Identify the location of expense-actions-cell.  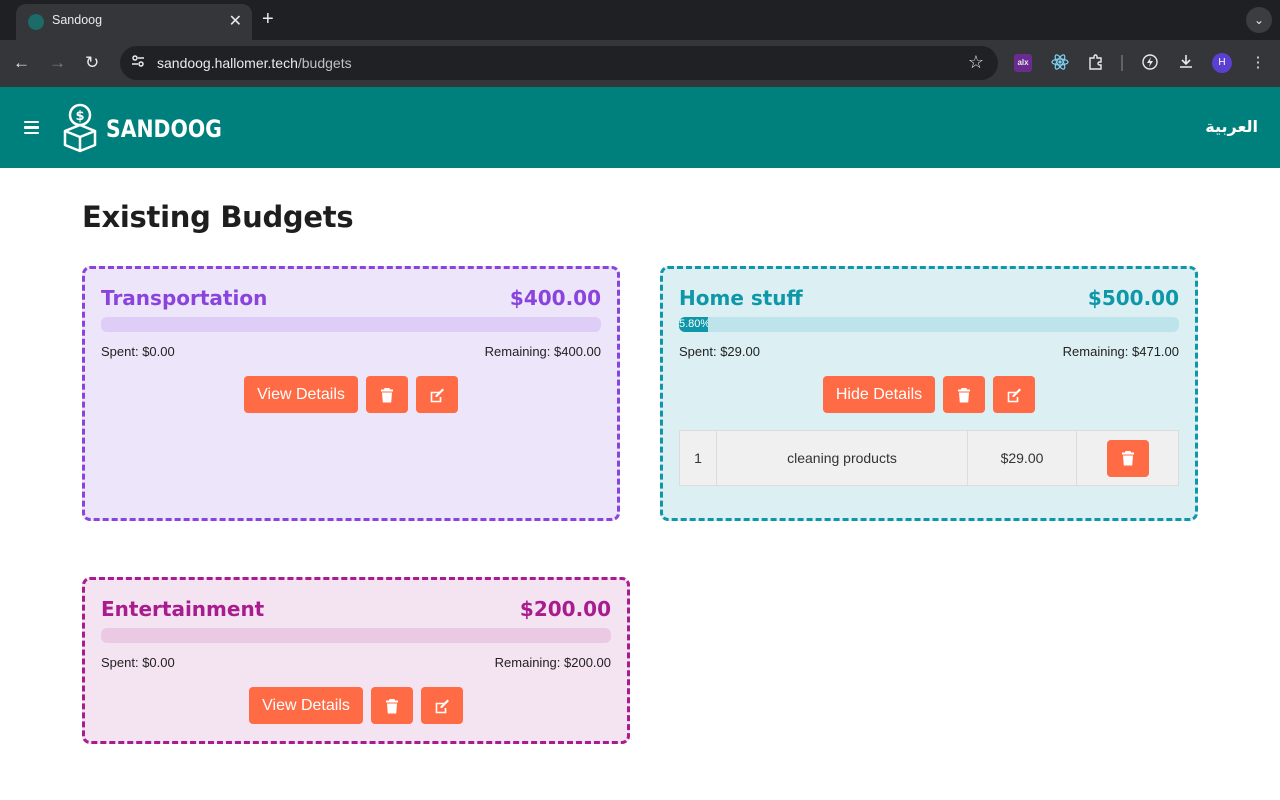
(1127, 458).